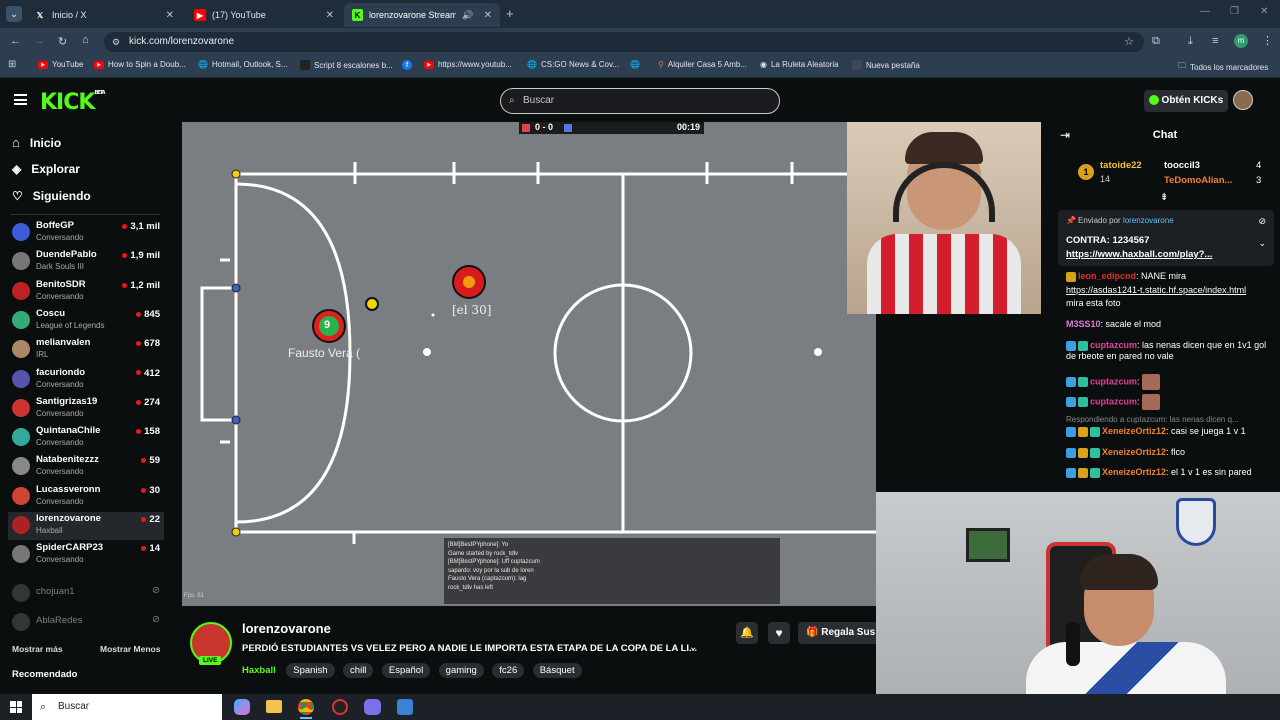  Describe the element at coordinates (259, 670) in the screenshot. I see `category-link: Haxball` at that location.